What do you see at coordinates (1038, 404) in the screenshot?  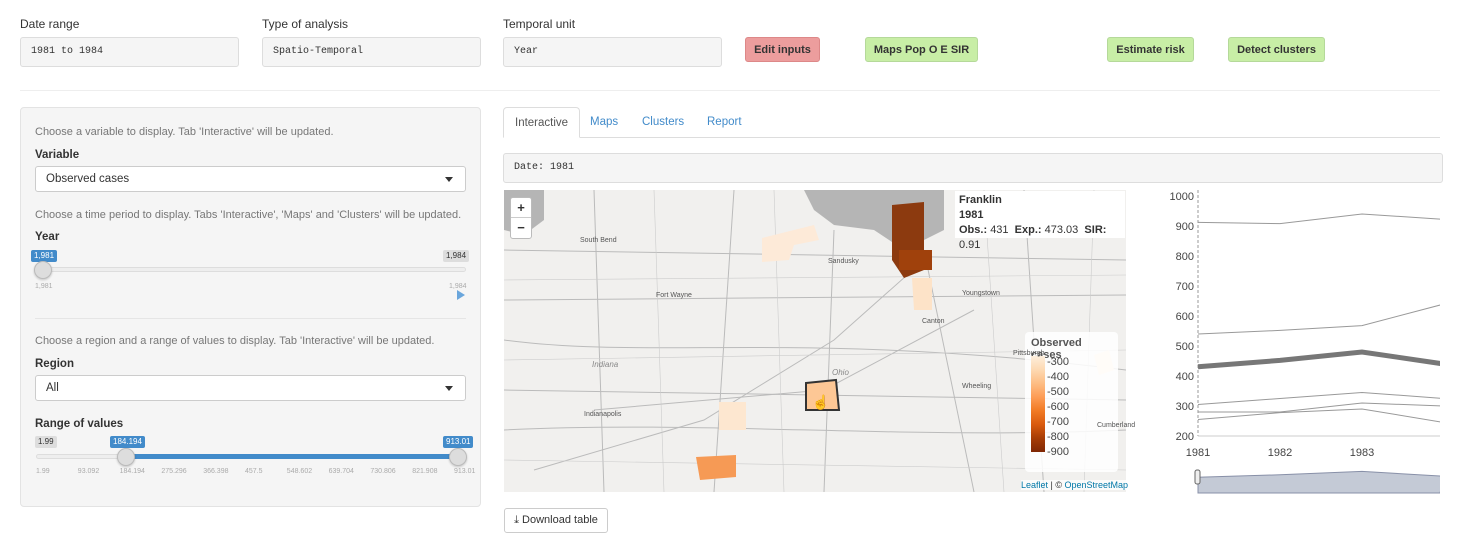 I see `legend-colorbar` at bounding box center [1038, 404].